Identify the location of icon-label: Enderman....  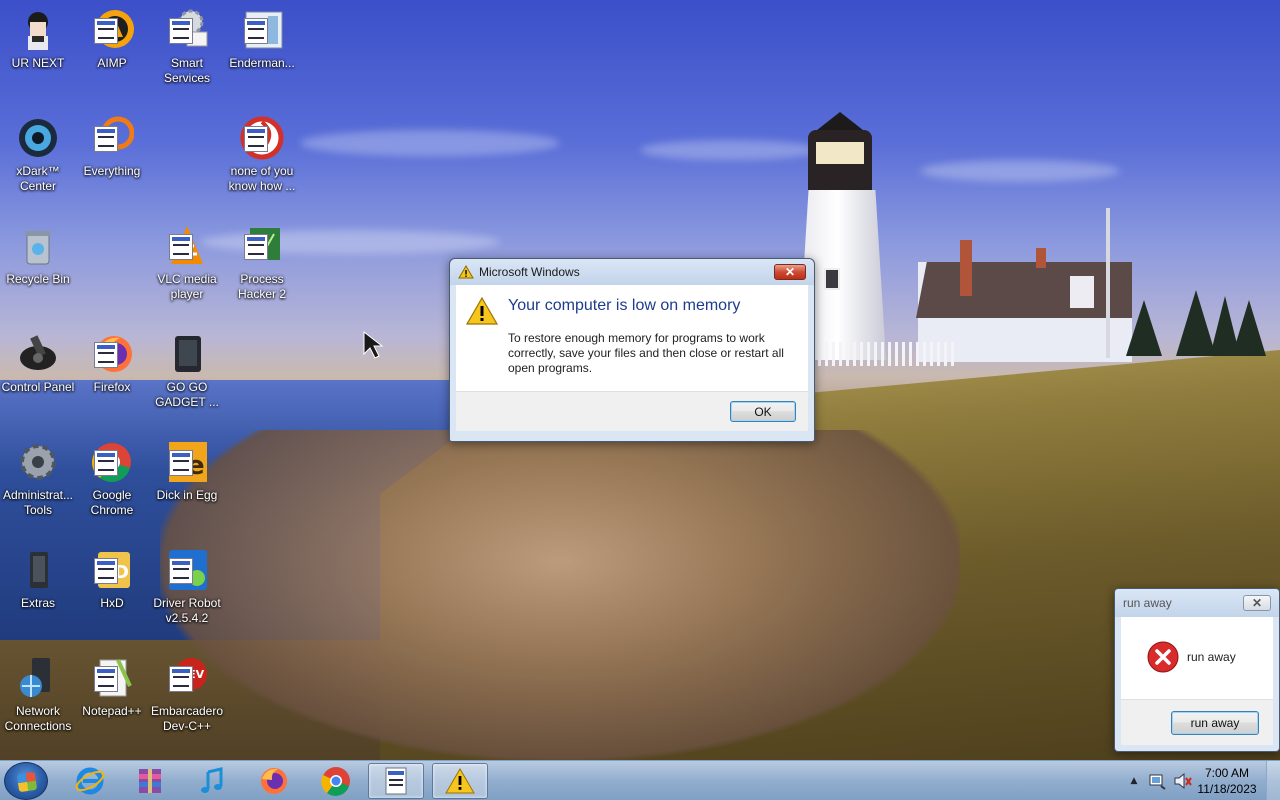
(262, 63).